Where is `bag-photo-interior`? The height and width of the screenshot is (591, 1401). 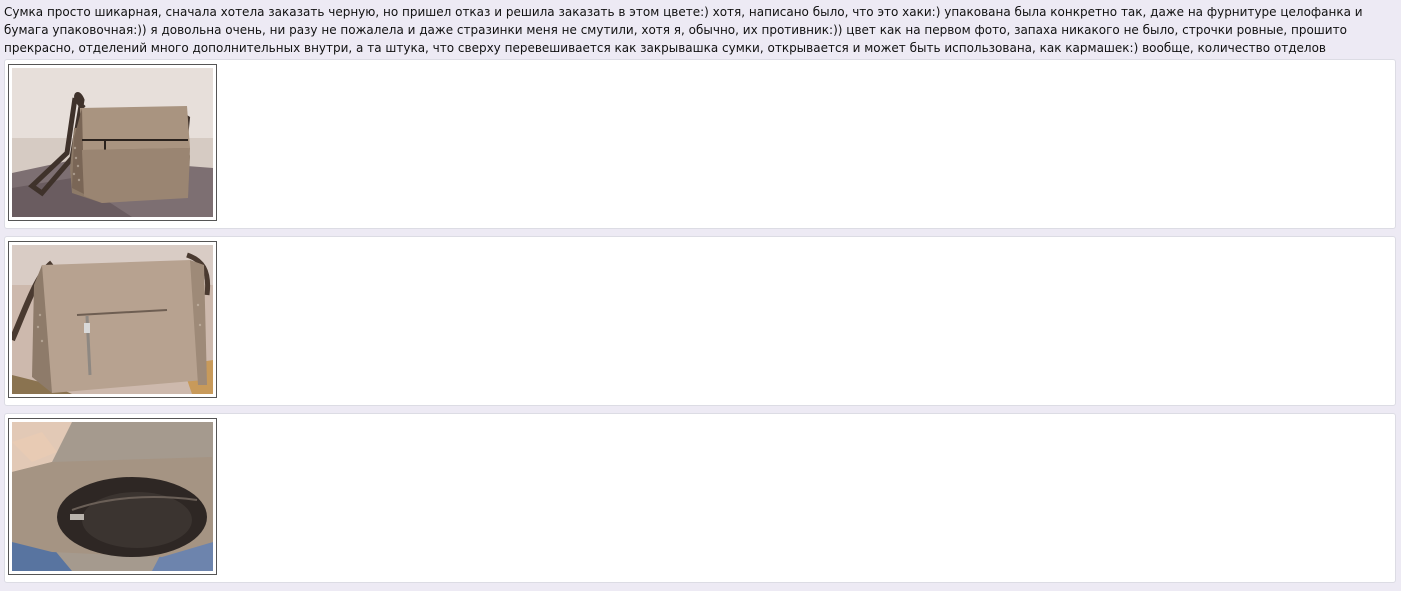 bag-photo-interior is located at coordinates (112, 496).